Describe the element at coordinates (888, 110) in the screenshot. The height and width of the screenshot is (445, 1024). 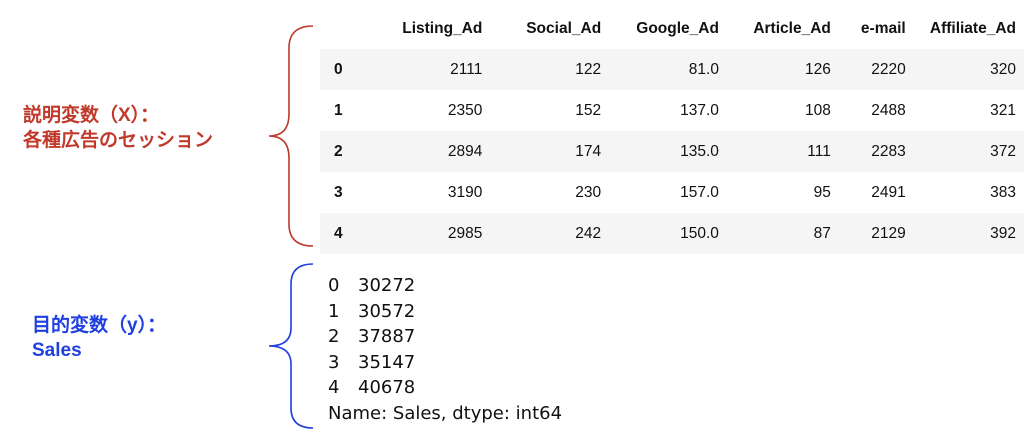
I see `table-cell: 2488` at that location.